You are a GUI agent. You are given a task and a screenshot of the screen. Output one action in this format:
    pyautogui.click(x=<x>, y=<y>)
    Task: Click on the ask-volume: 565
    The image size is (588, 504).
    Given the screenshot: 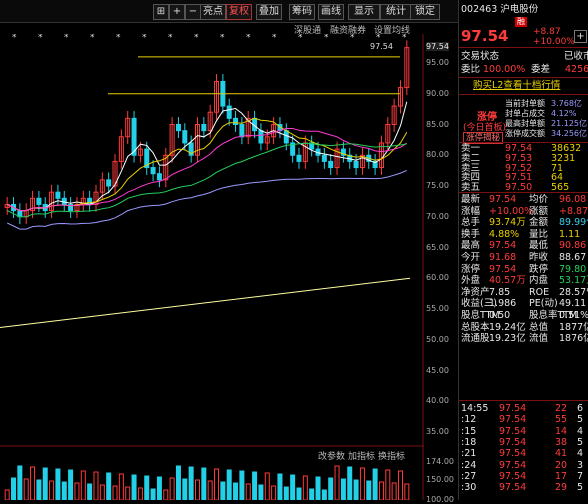 What is the action you would take?
    pyautogui.click(x=560, y=188)
    